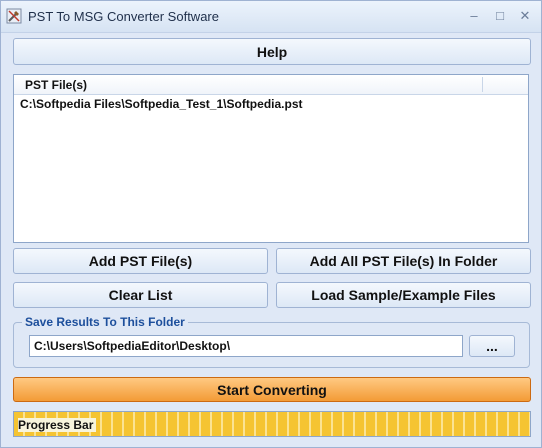 The height and width of the screenshot is (448, 542). What do you see at coordinates (482, 84) in the screenshot?
I see `column-separator` at bounding box center [482, 84].